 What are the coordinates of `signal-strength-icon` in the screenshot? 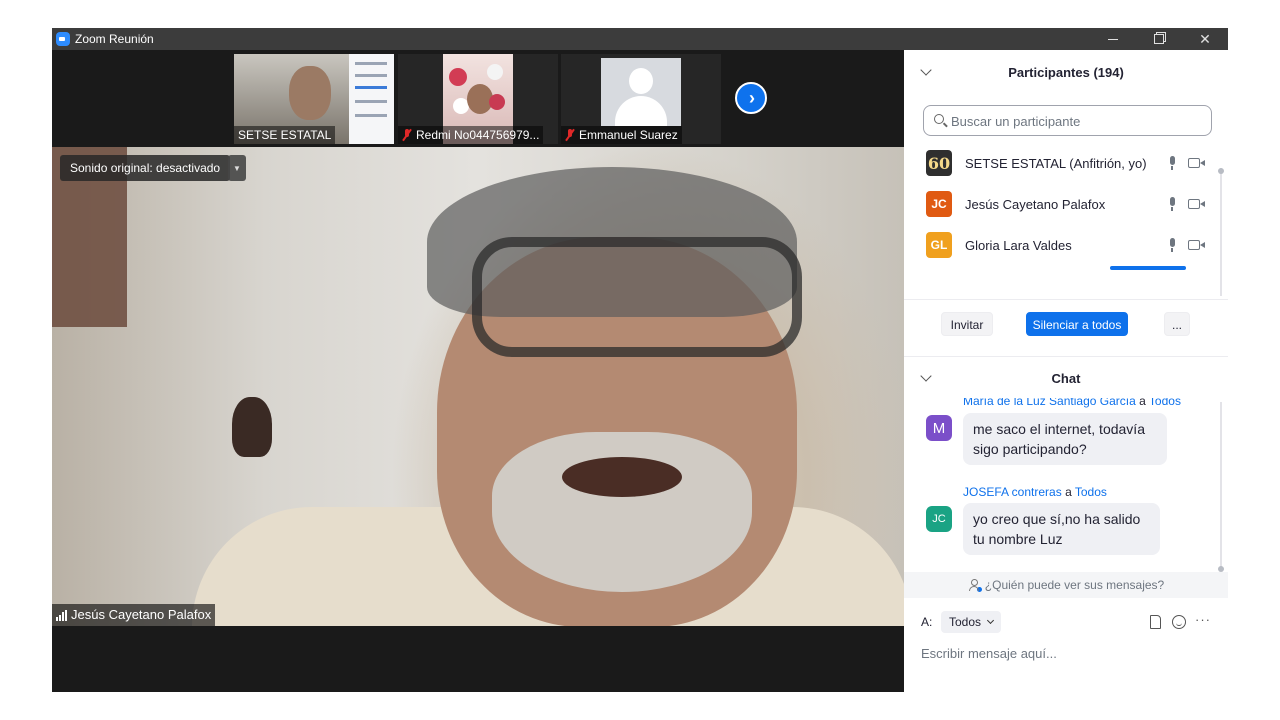 It's located at (61, 615).